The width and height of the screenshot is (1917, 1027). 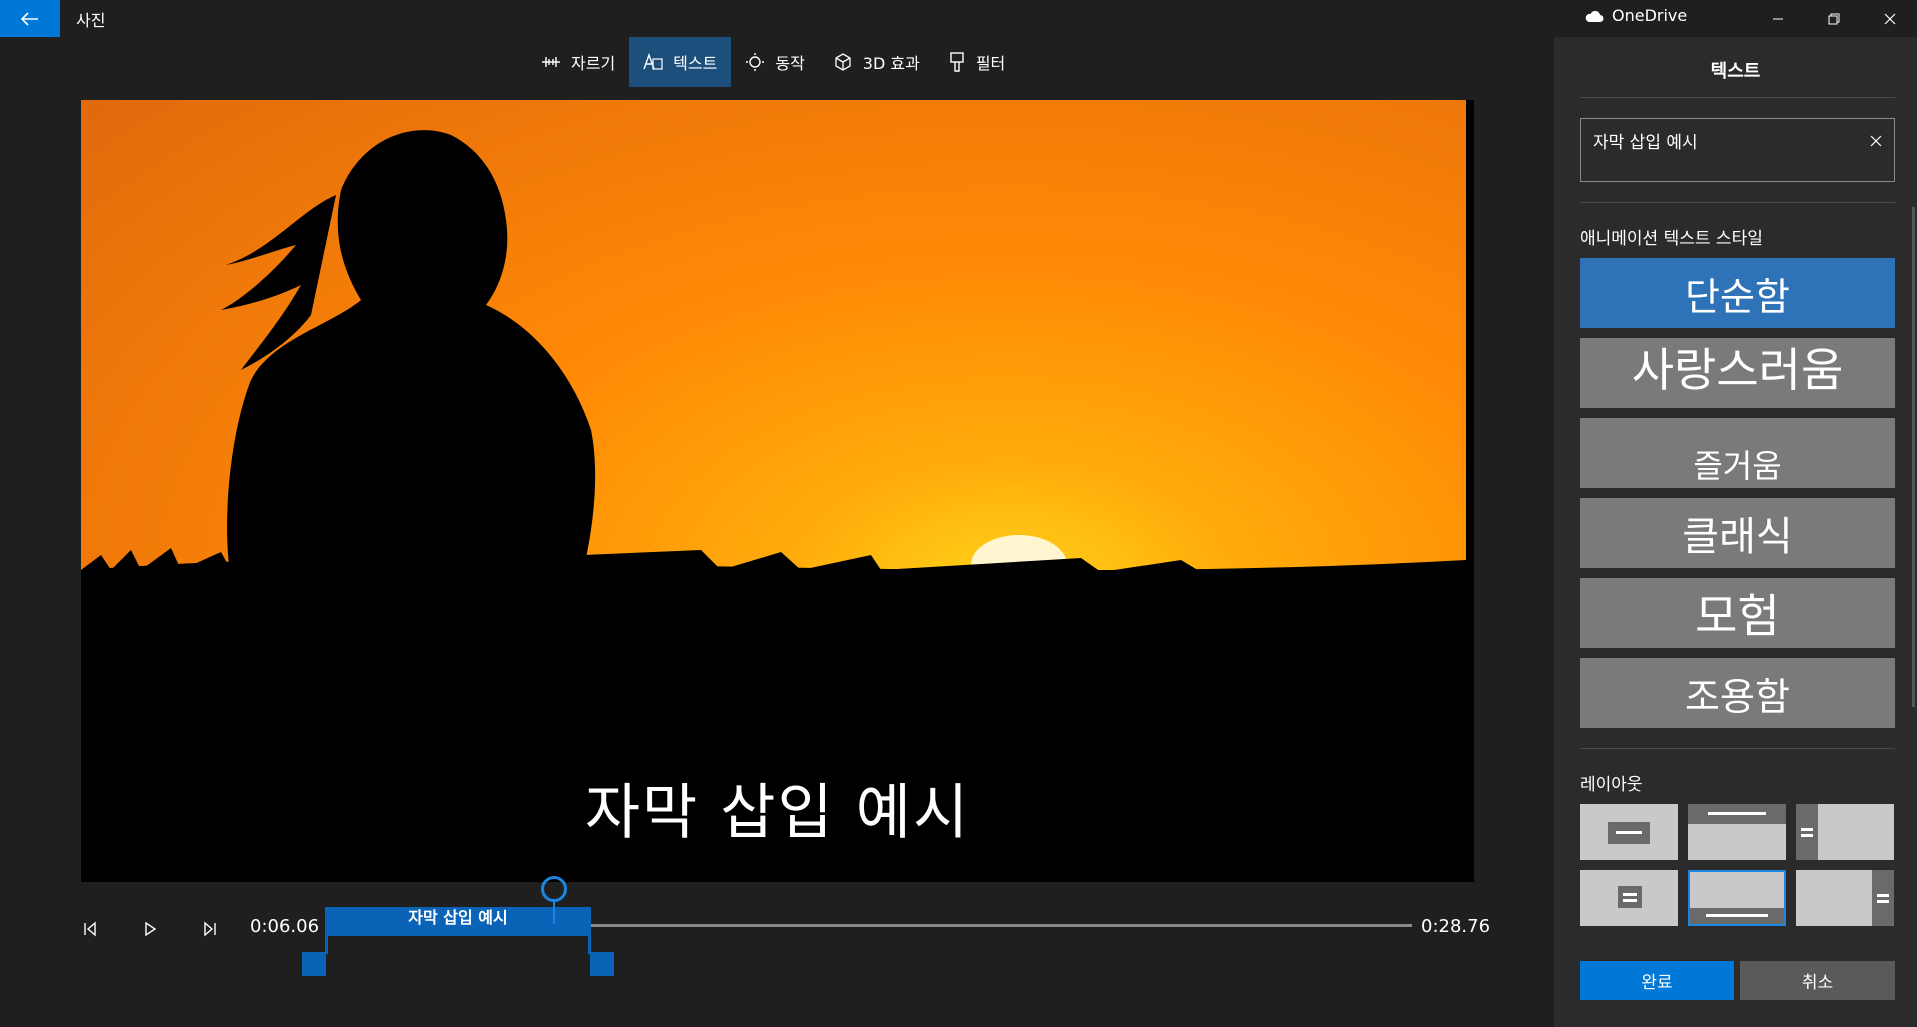 I want to click on style-calm-button: 조용함, so click(x=1737, y=693).